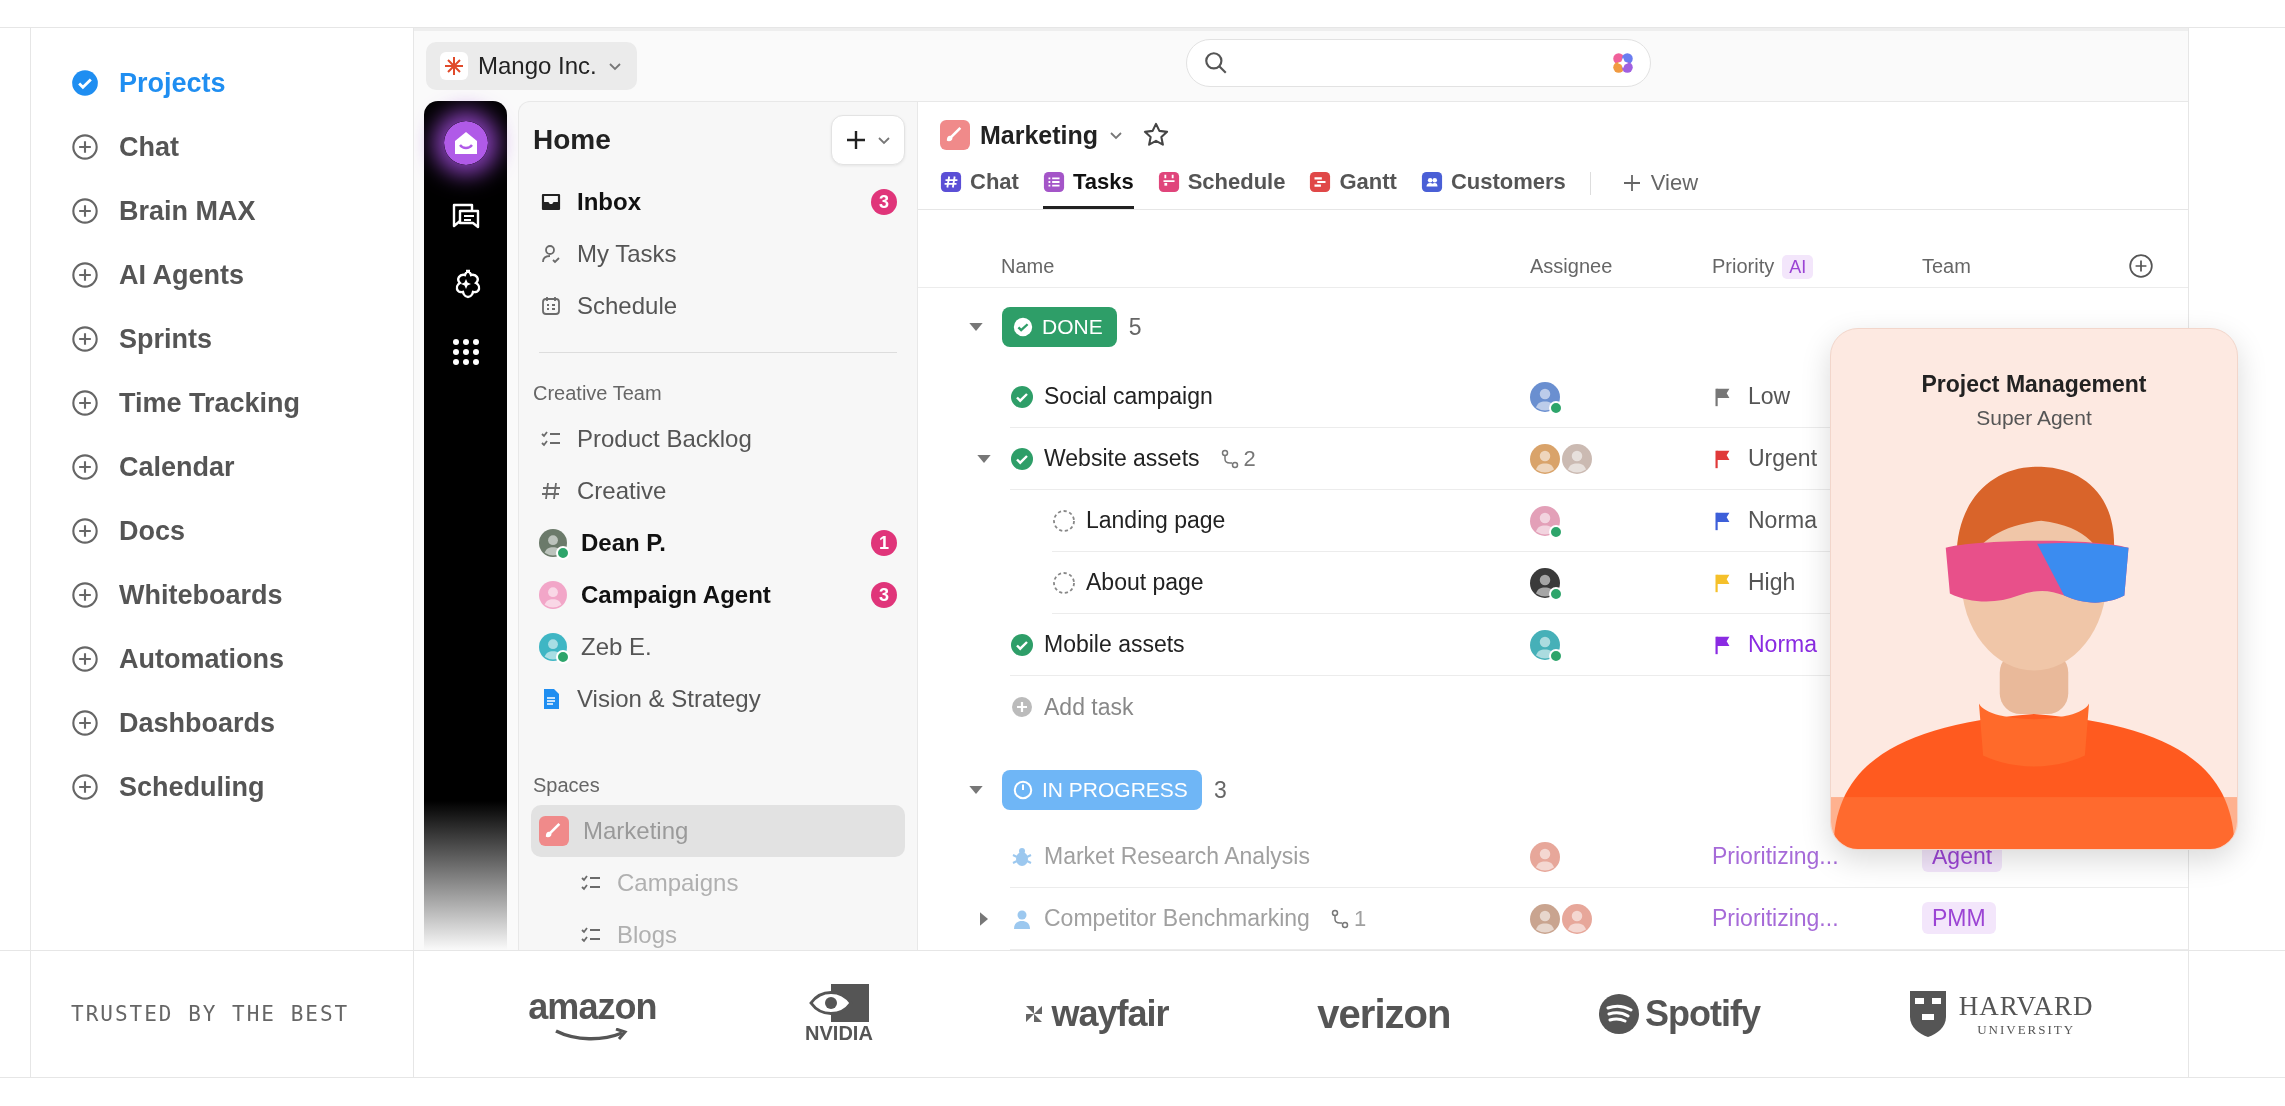 The height and width of the screenshot is (1106, 2285). Describe the element at coordinates (1122, 458) in the screenshot. I see `task-name: Website assets` at that location.